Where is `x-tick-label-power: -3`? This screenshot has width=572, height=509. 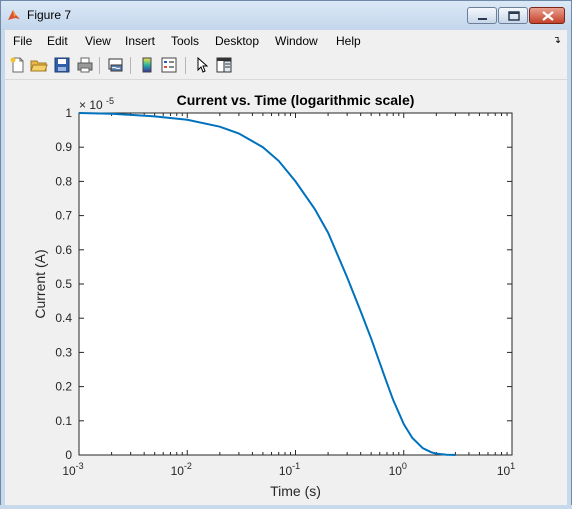
x-tick-label-power: -3 is located at coordinates (80, 466).